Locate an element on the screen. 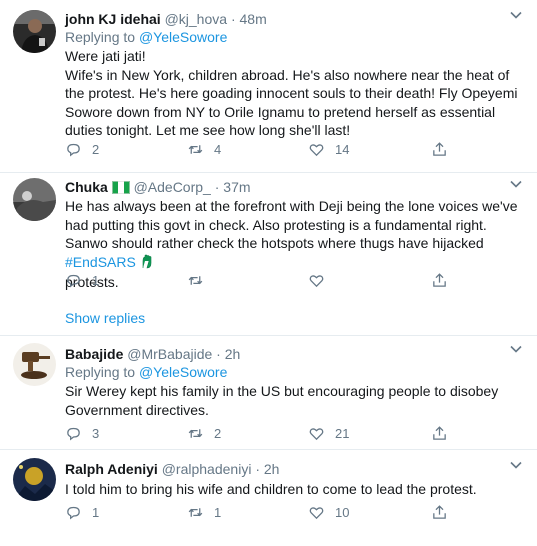 Image resolution: width=537 pixels, height=546 pixels. retweet-count: 1 is located at coordinates (218, 512).